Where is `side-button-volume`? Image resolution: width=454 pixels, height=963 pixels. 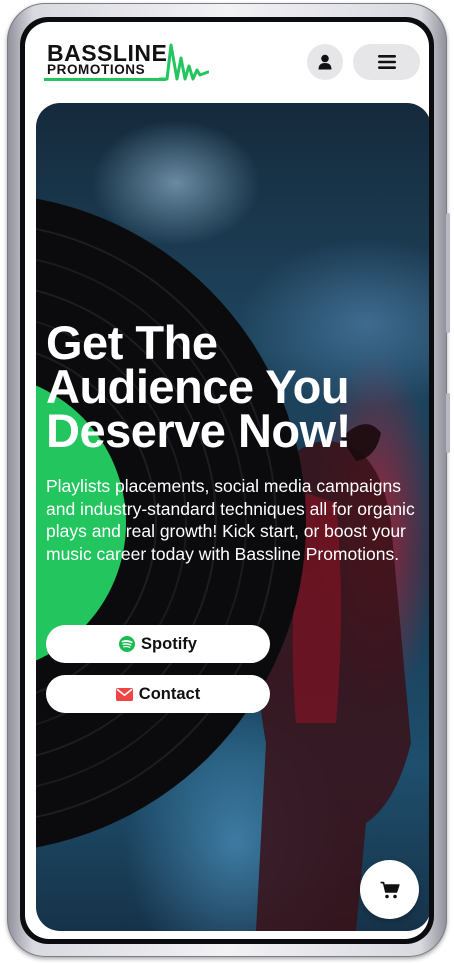
side-button-volume is located at coordinates (448, 273).